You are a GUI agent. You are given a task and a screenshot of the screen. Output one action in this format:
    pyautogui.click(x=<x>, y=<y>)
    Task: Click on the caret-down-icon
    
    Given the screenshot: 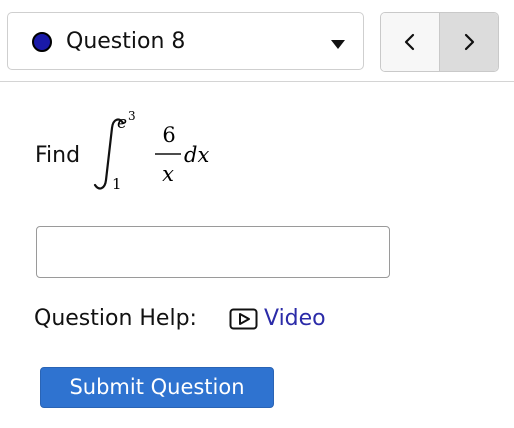 What is the action you would take?
    pyautogui.click(x=338, y=44)
    